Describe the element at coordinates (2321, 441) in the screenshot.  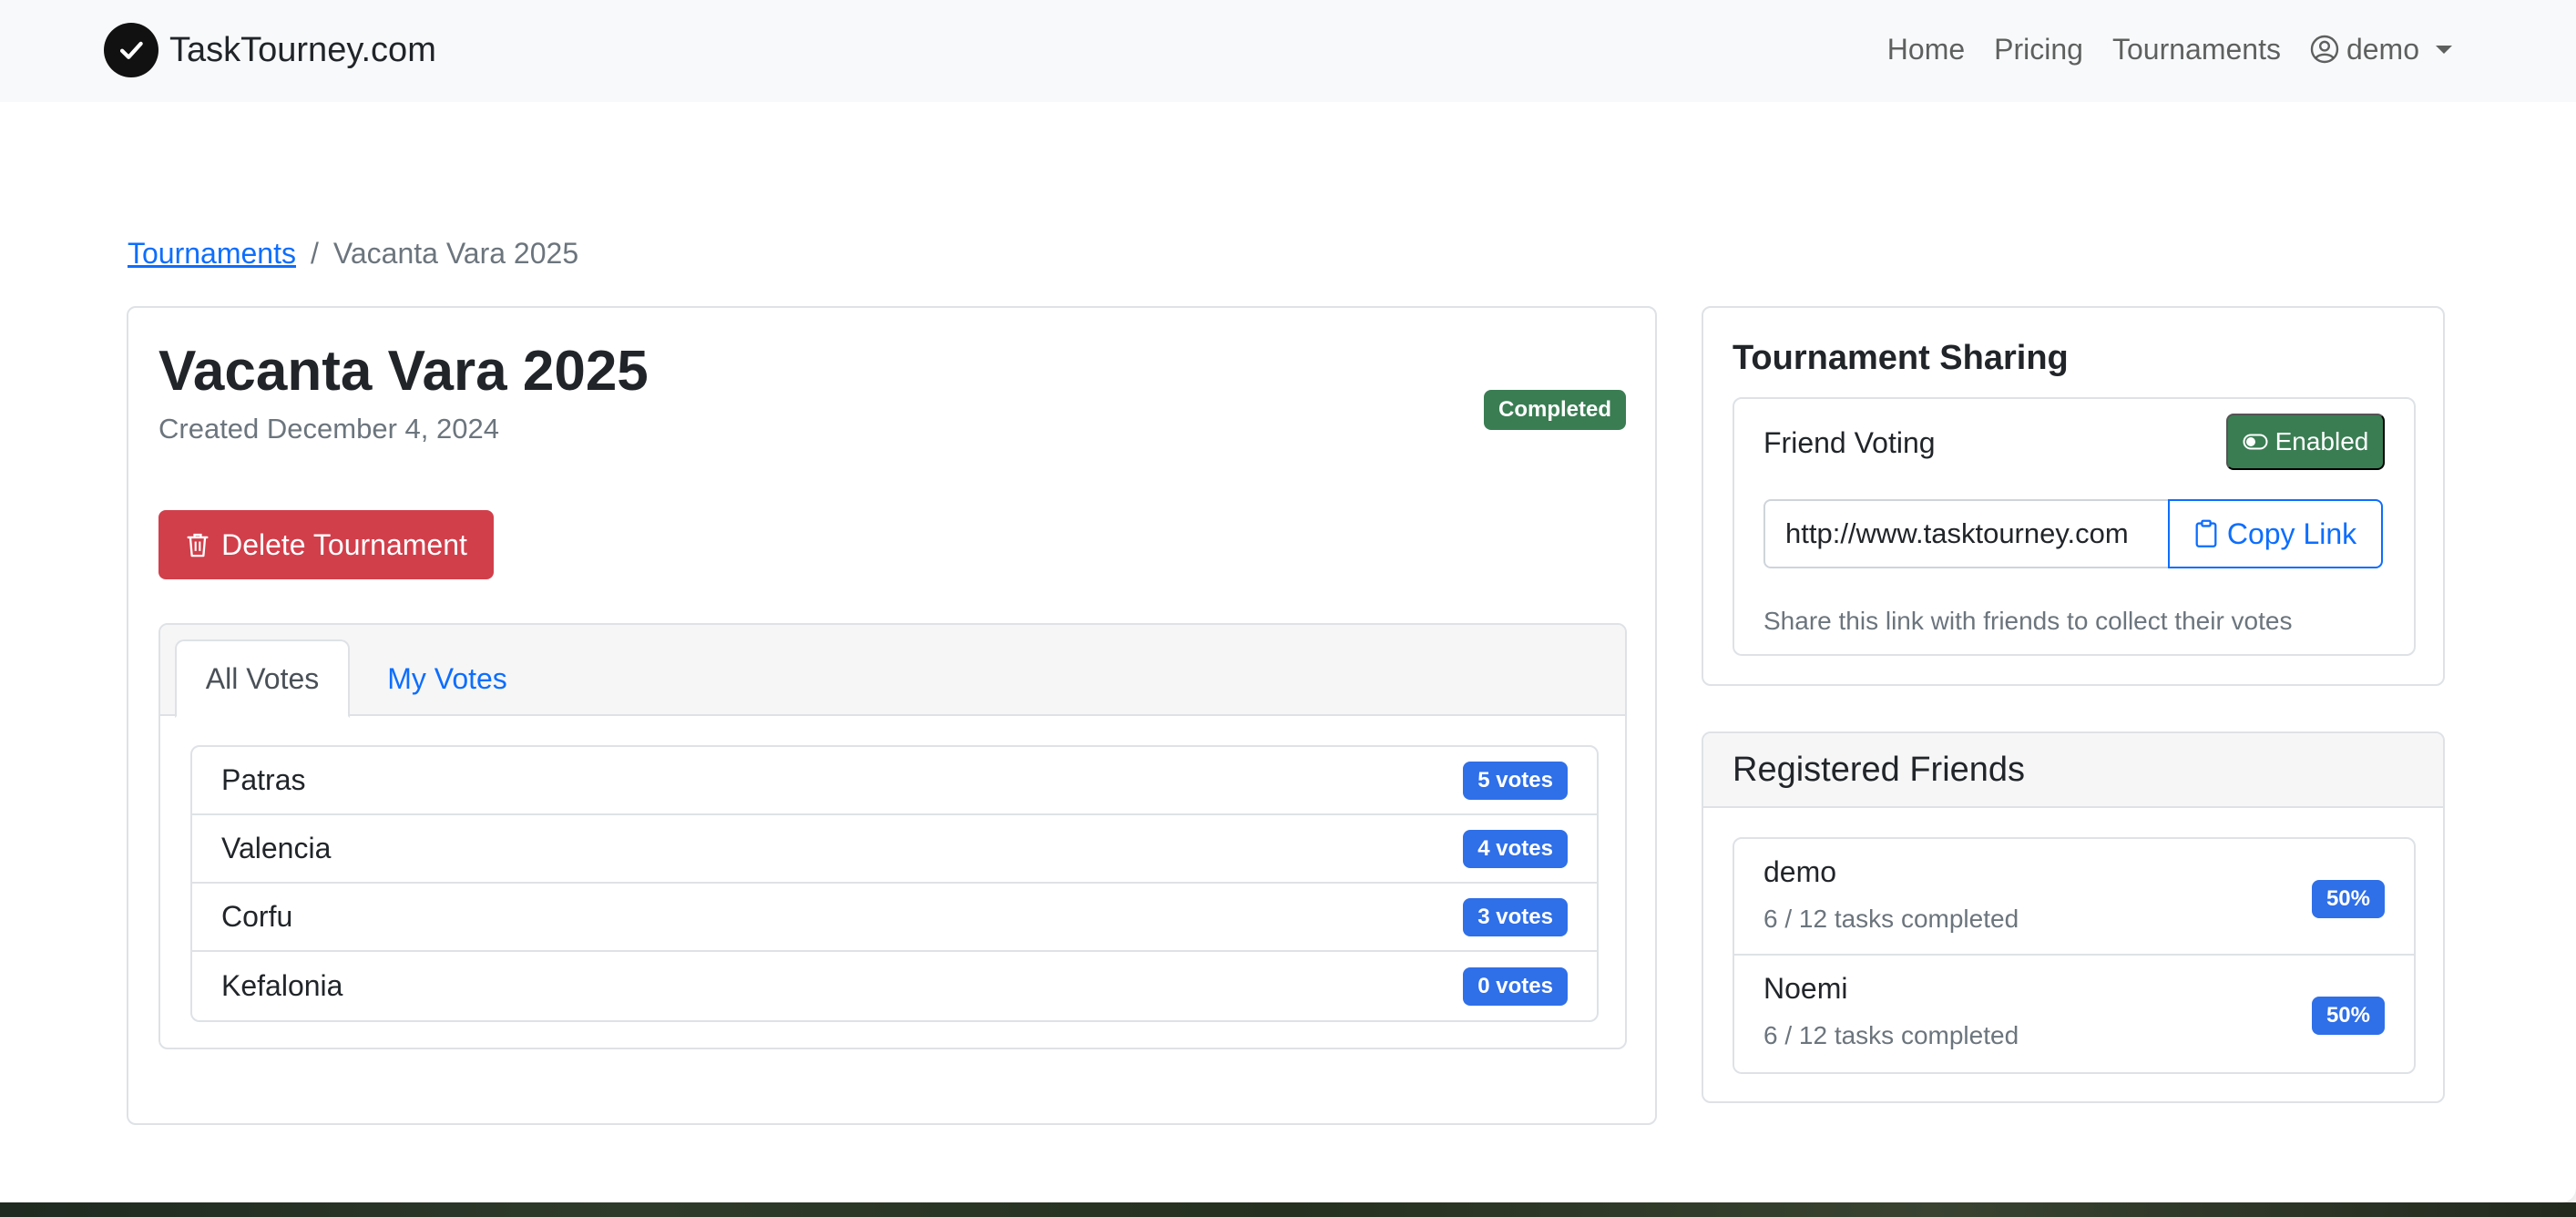
I see `enabled-label: Enabled` at that location.